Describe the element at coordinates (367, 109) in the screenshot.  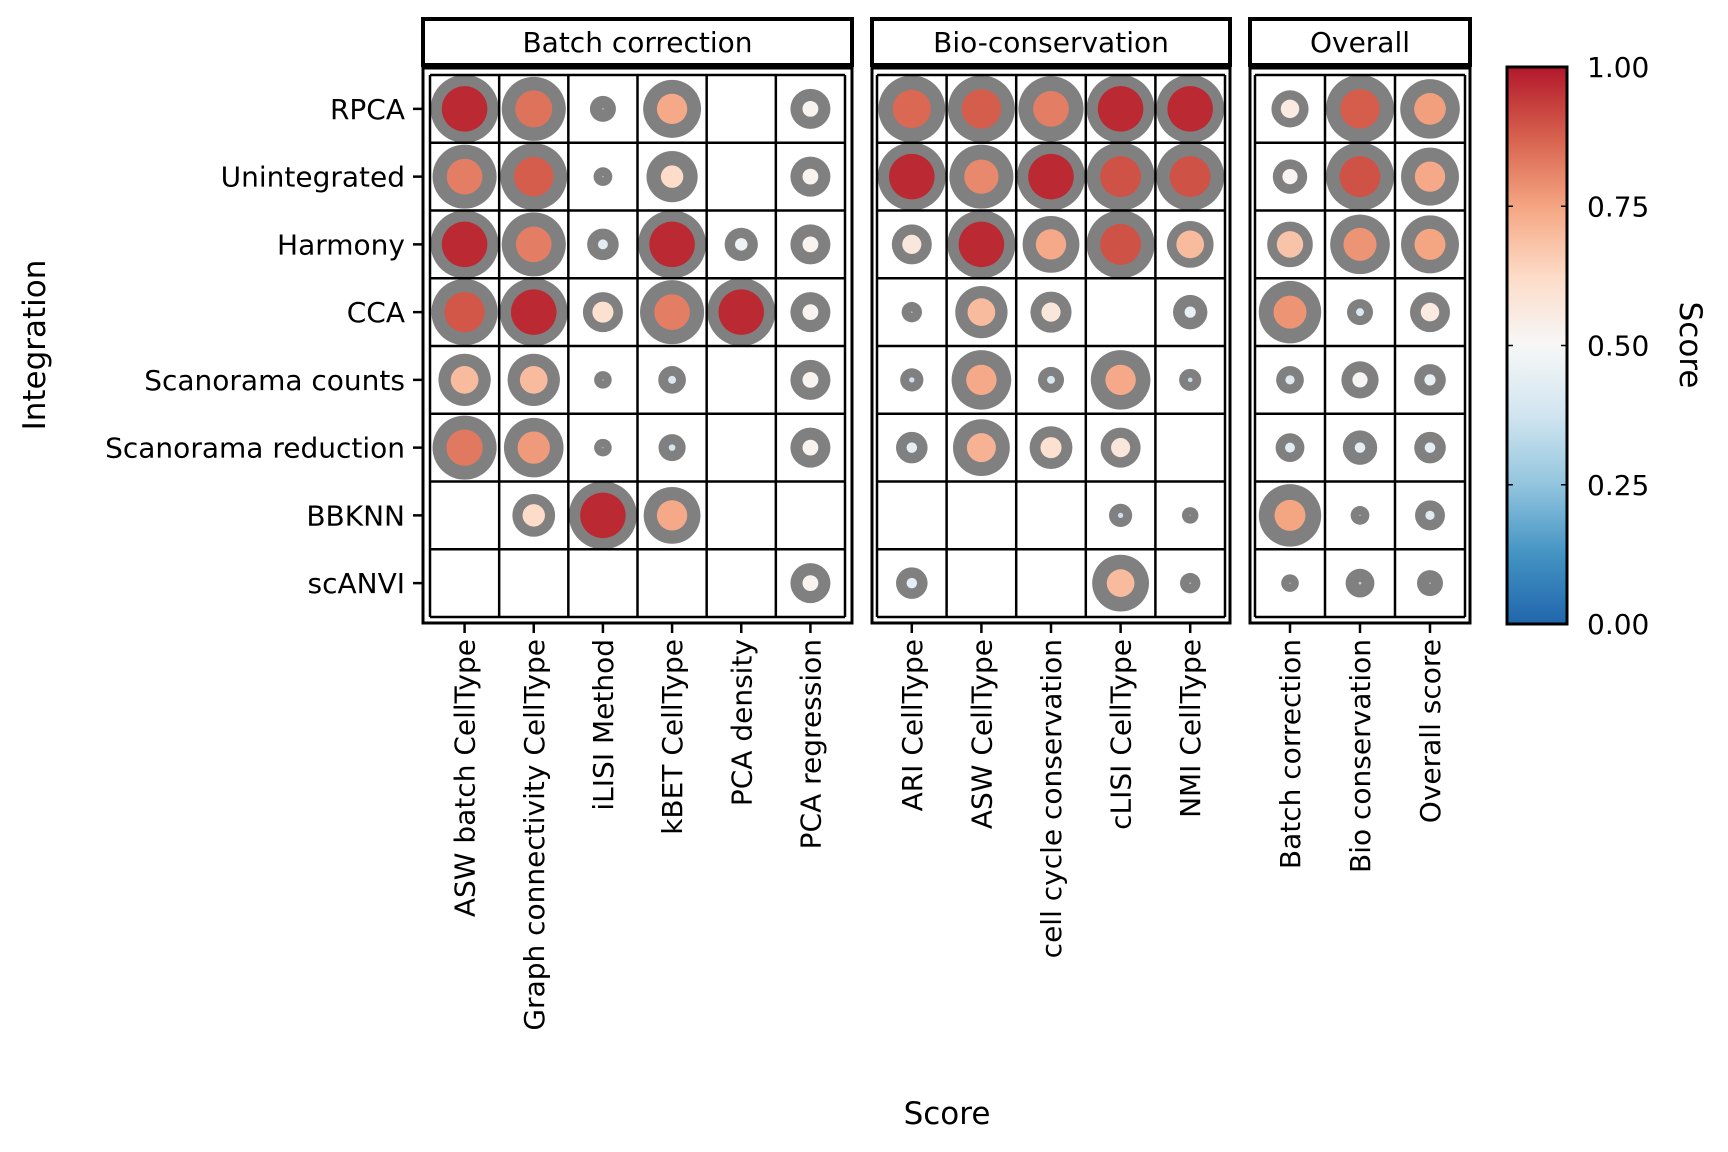
I see `y-tick-label: RPCA` at that location.